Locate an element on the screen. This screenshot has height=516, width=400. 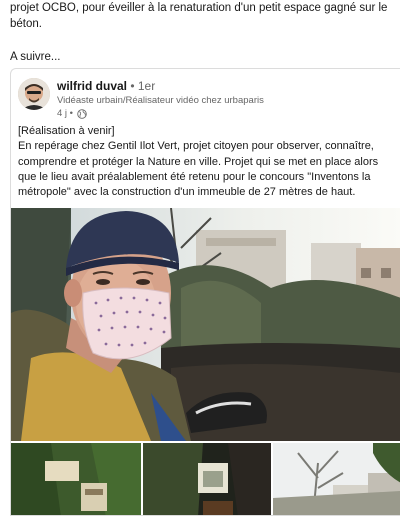
connection-degree: • 1er is located at coordinates (141, 86).